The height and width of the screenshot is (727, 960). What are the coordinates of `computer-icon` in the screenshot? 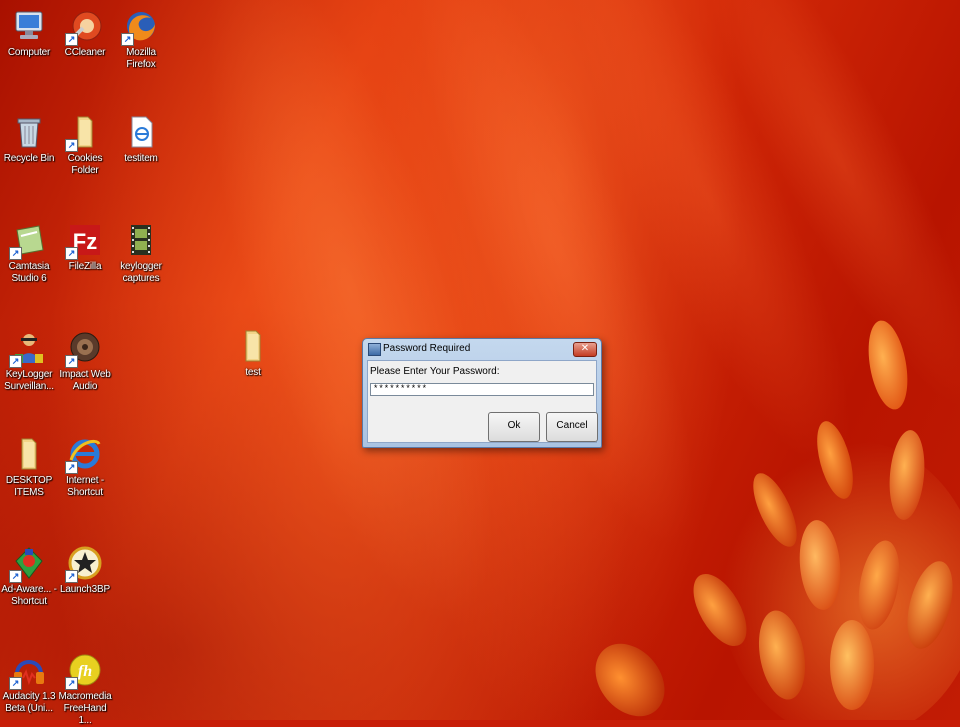 It's located at (29, 26).